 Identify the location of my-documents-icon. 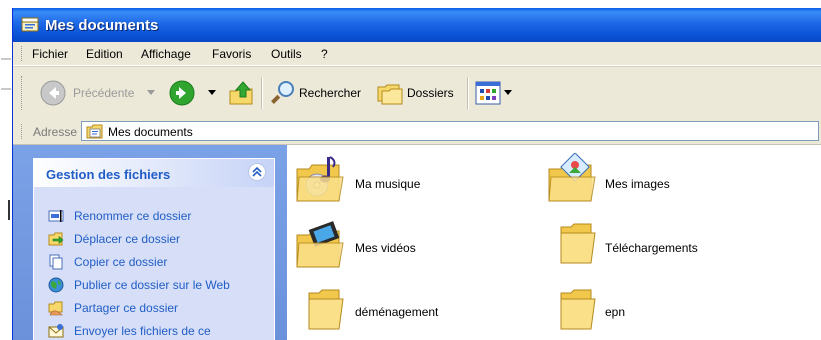
(94, 131).